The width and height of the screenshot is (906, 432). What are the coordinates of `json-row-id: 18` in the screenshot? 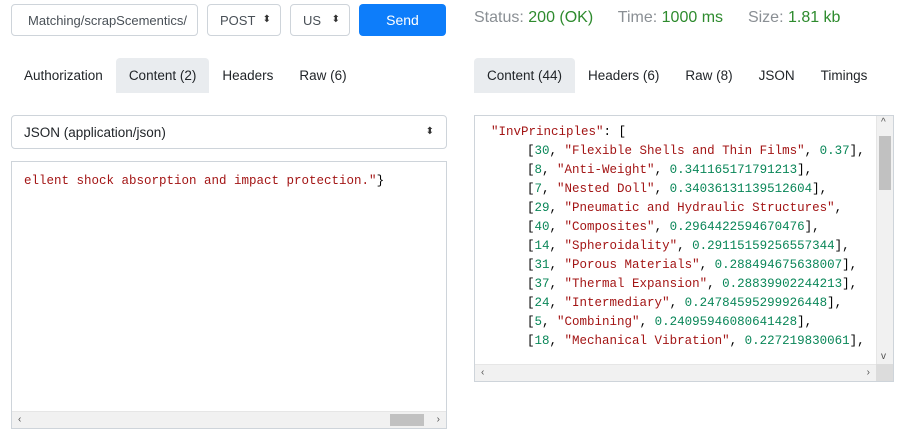 It's located at (542, 341).